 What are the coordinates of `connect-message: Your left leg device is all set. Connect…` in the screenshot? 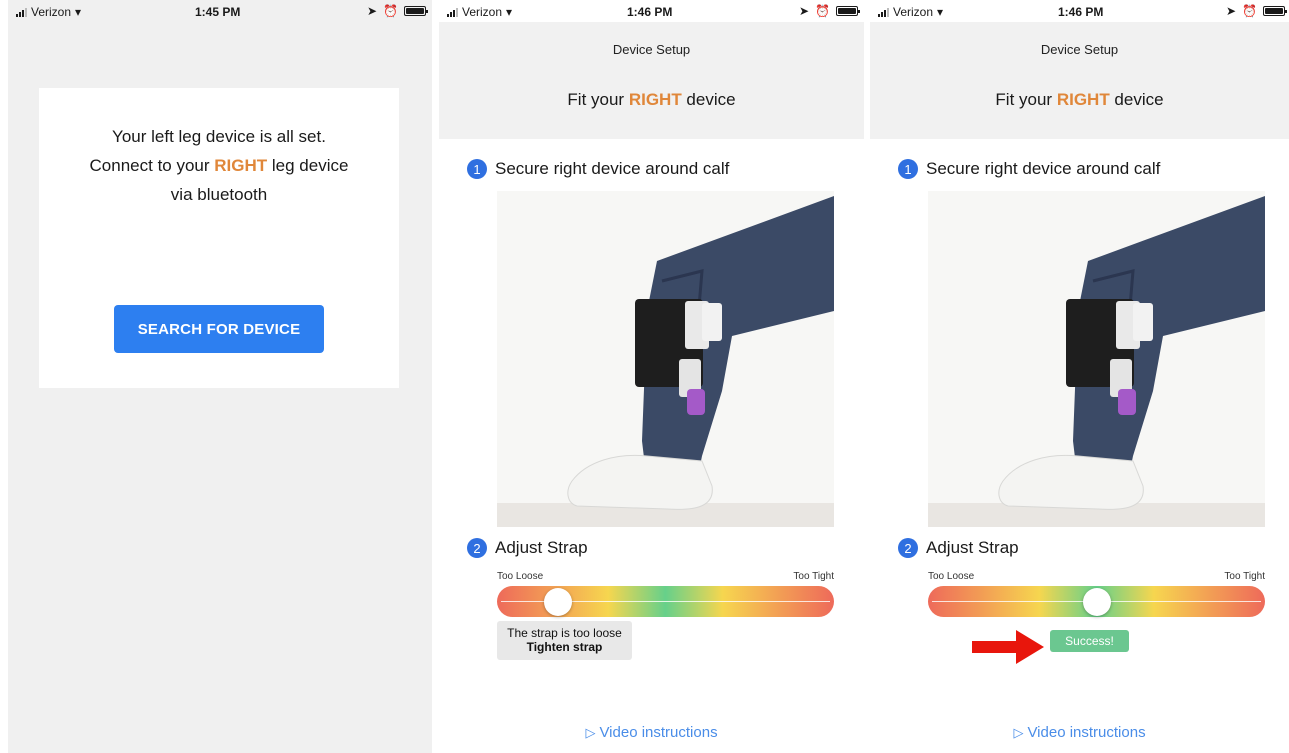 It's located at (219, 165).